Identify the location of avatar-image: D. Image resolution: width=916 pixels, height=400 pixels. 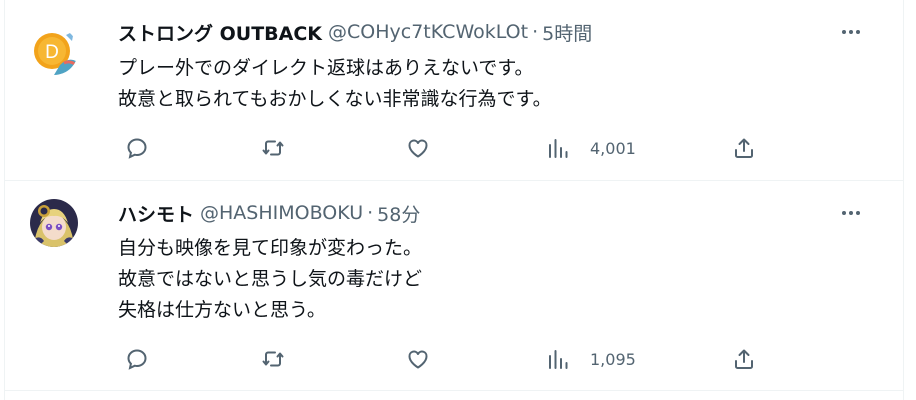
(54, 51).